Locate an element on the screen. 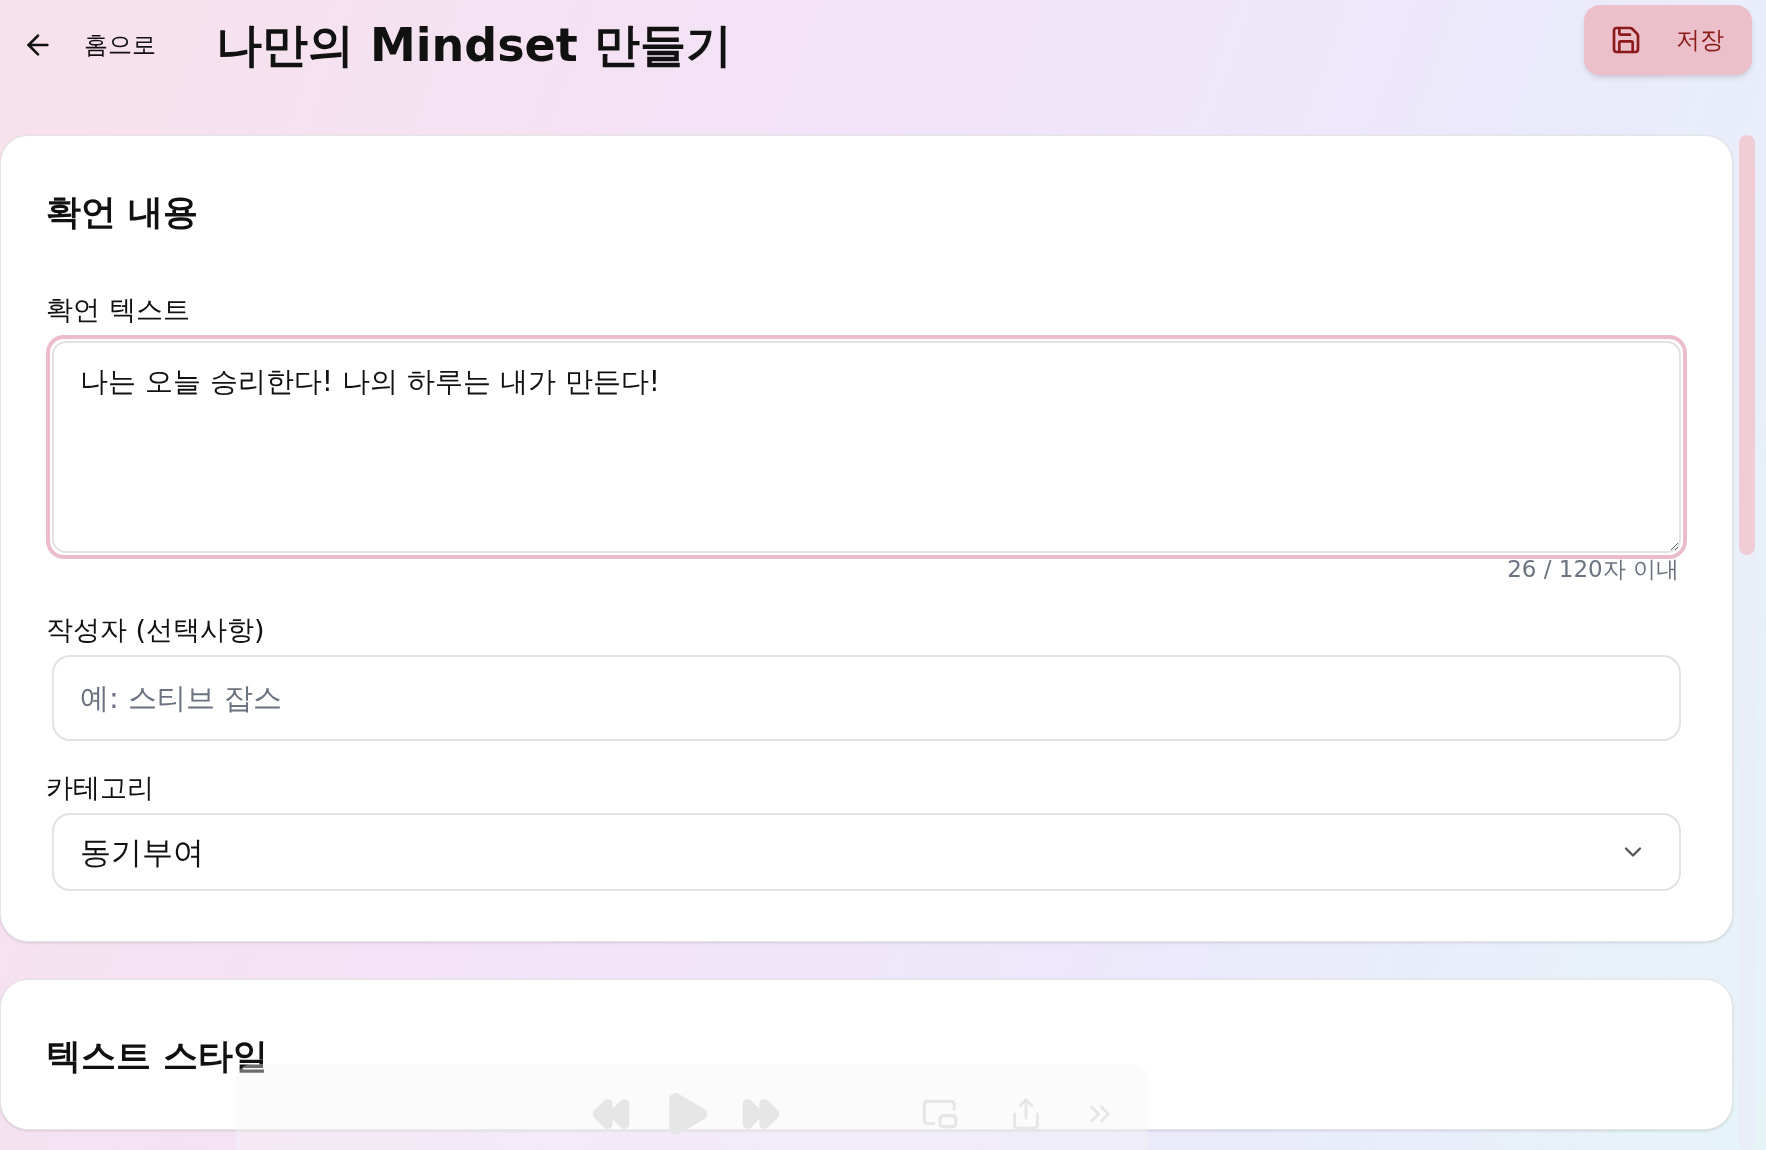 Image resolution: width=1766 pixels, height=1150 pixels. section-heading: 텍스트 스타일 is located at coordinates (158, 1056).